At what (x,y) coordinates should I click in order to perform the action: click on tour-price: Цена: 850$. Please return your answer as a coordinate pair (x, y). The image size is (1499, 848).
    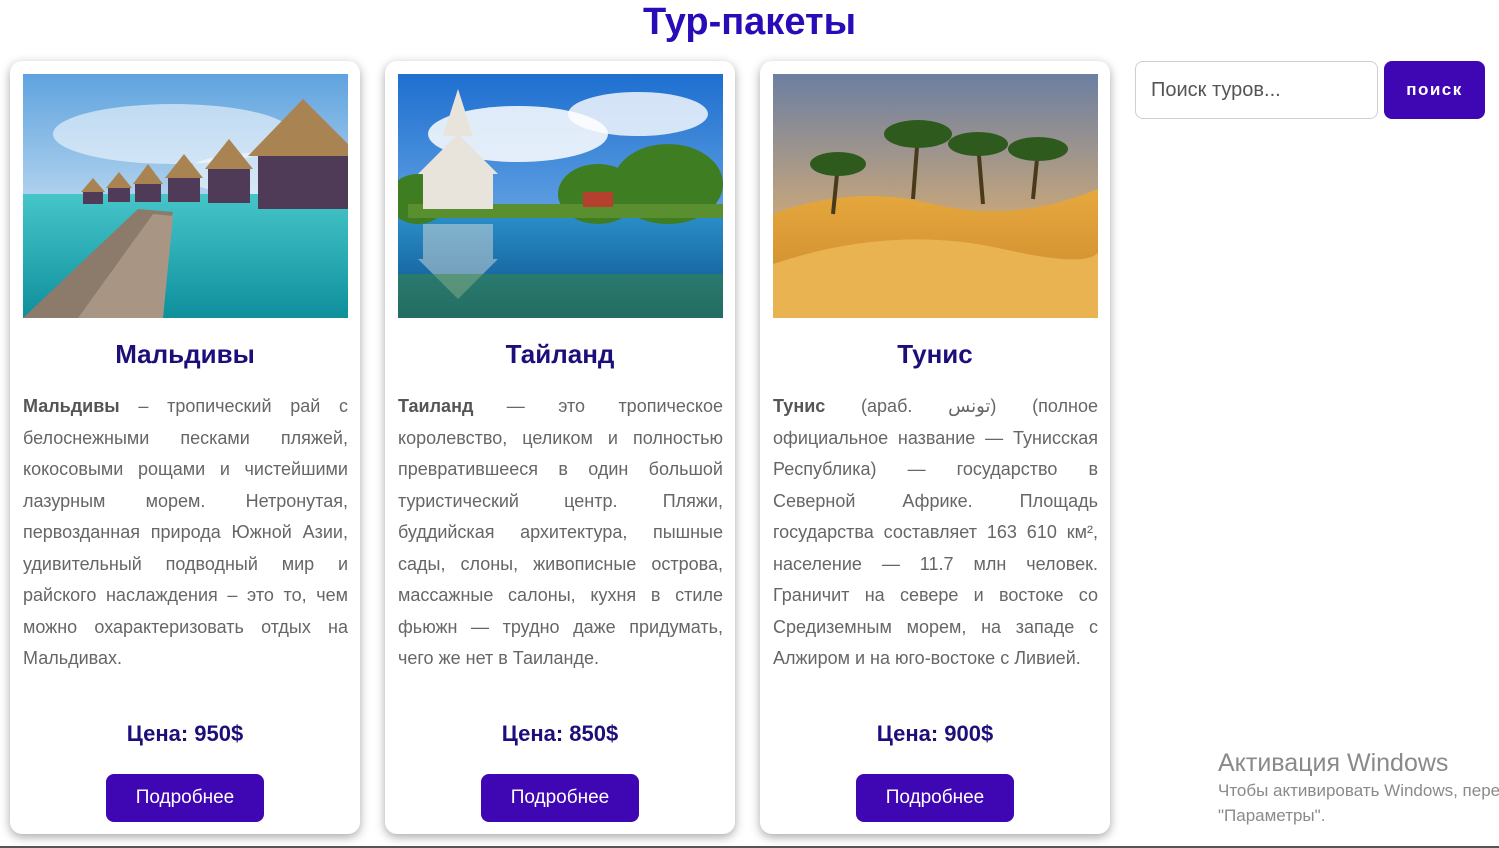
    Looking at the image, I should click on (560, 733).